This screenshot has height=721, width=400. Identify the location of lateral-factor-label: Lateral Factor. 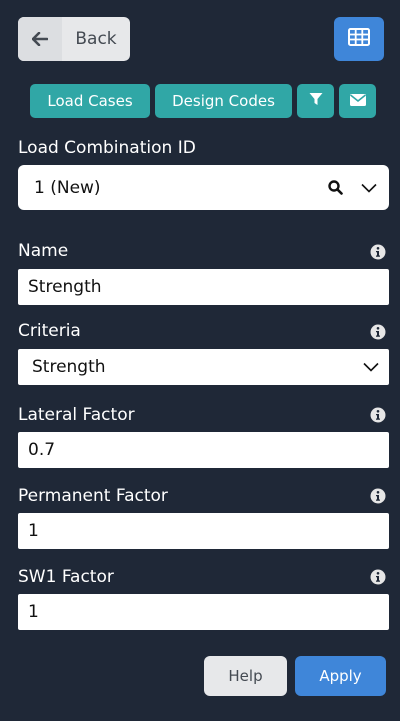
(76, 415).